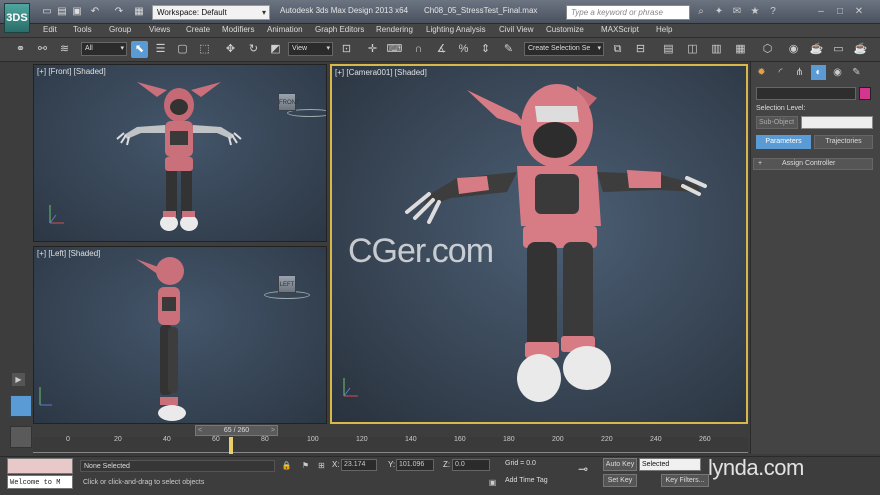  I want to click on next-frame-icon: >, so click(273, 430).